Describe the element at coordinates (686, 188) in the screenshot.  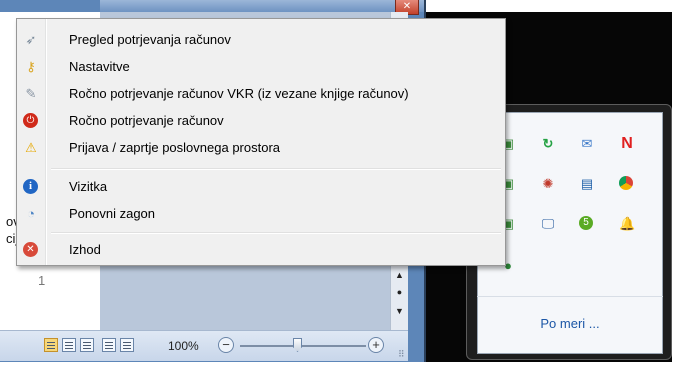
I see `right-margin` at that location.